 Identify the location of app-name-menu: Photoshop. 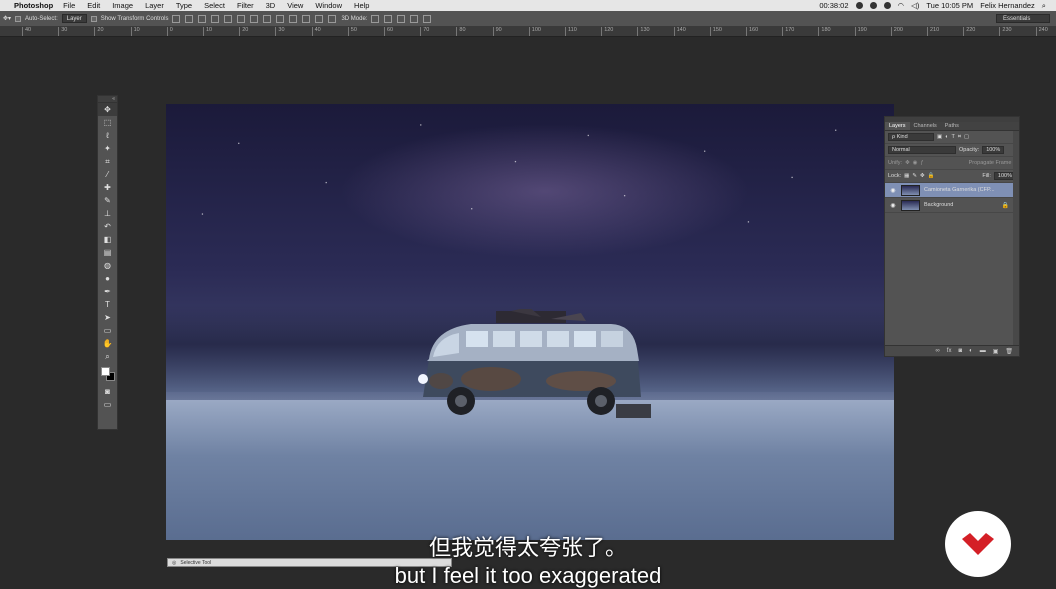
(33, 5).